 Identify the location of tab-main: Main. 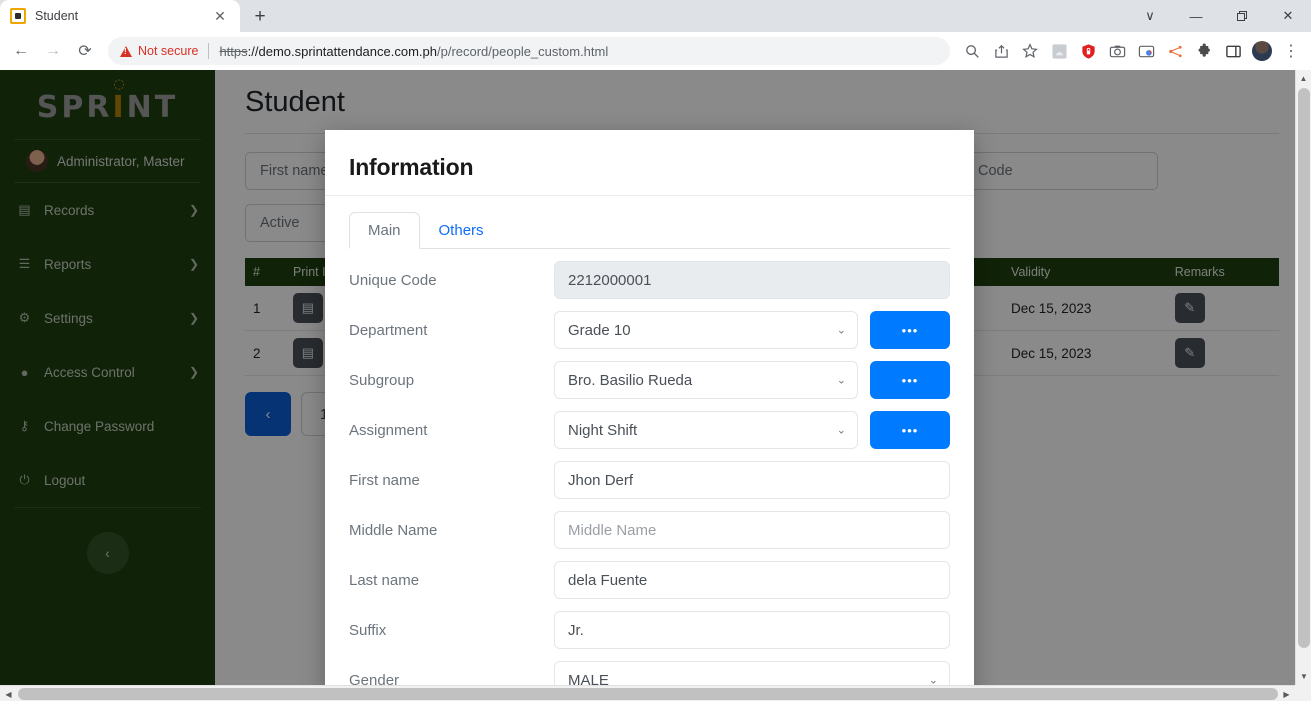
(384, 230).